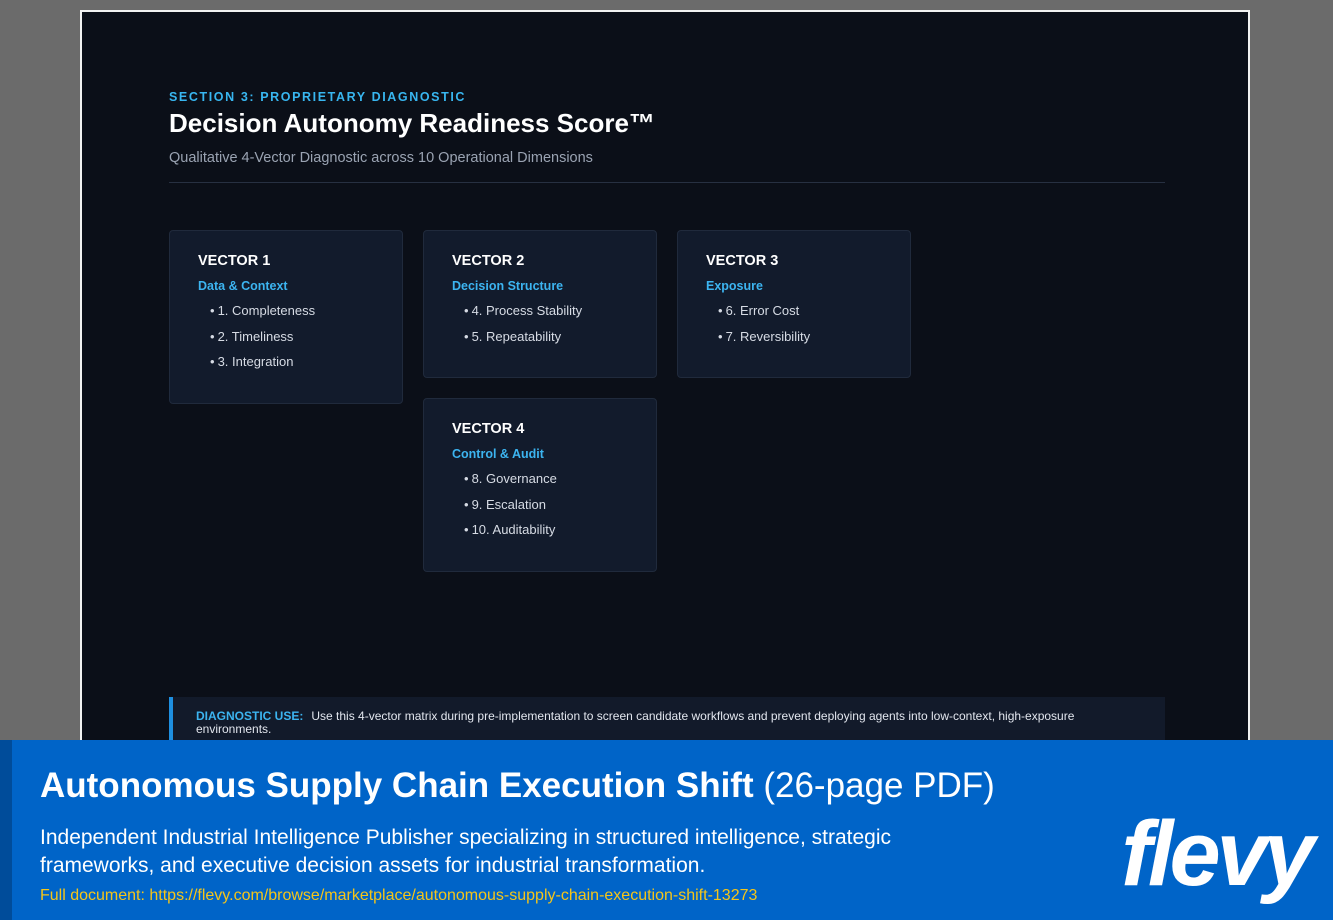  Describe the element at coordinates (667, 182) in the screenshot. I see `divider` at that location.